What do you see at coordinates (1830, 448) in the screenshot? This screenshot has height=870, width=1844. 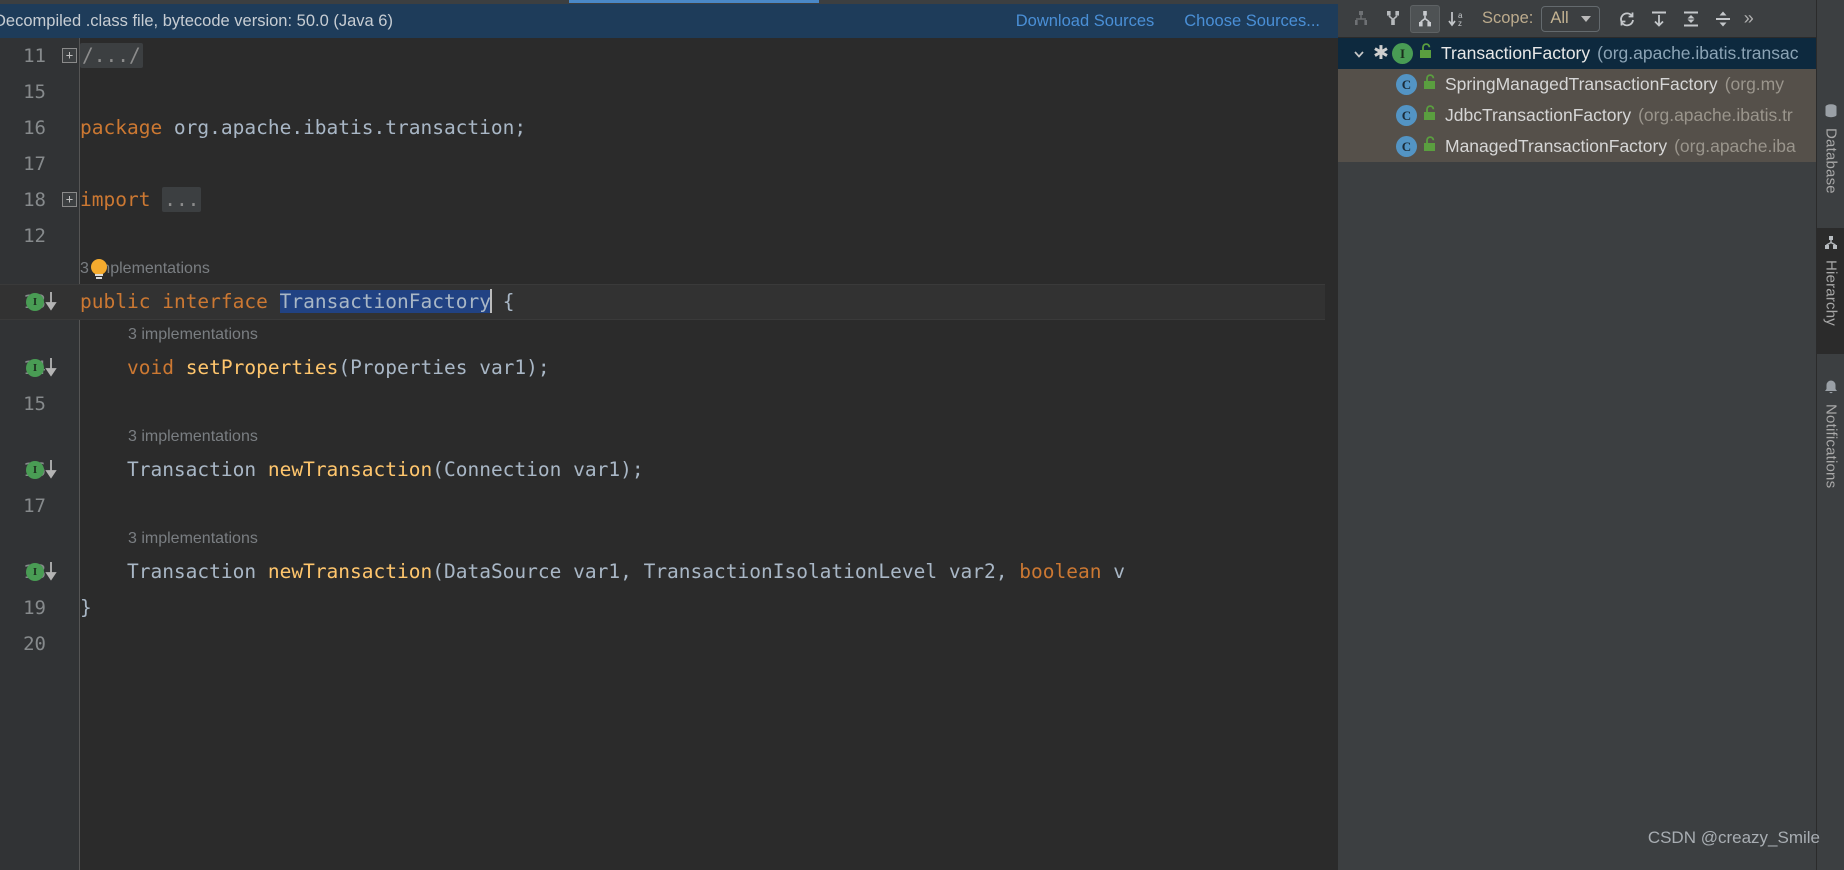 I see `stripe-button-notifications: Notifications` at bounding box center [1830, 448].